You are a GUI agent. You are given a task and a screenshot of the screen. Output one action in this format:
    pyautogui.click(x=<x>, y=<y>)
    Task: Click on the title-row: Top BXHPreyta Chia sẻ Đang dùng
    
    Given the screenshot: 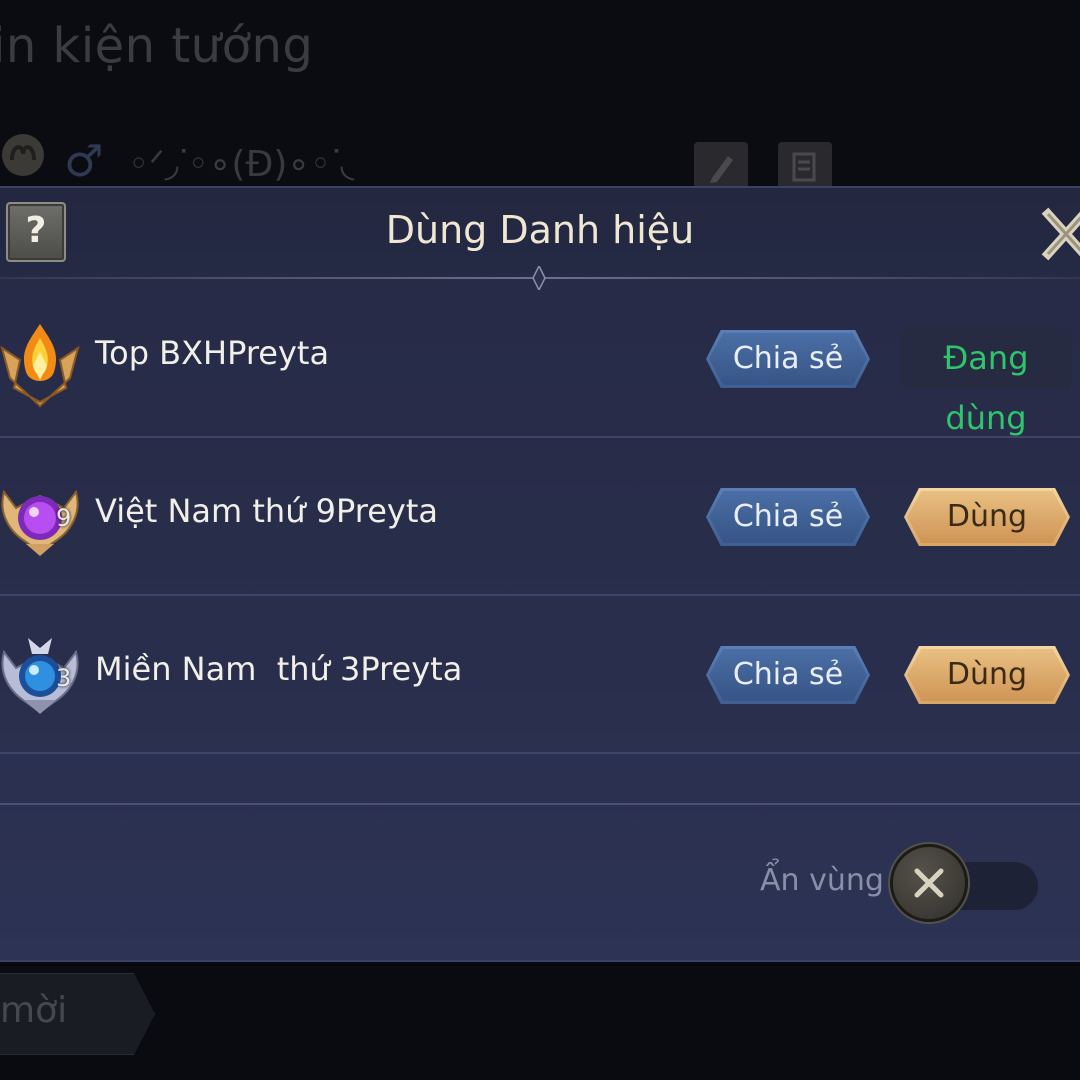 What is the action you would take?
    pyautogui.click(x=540, y=359)
    